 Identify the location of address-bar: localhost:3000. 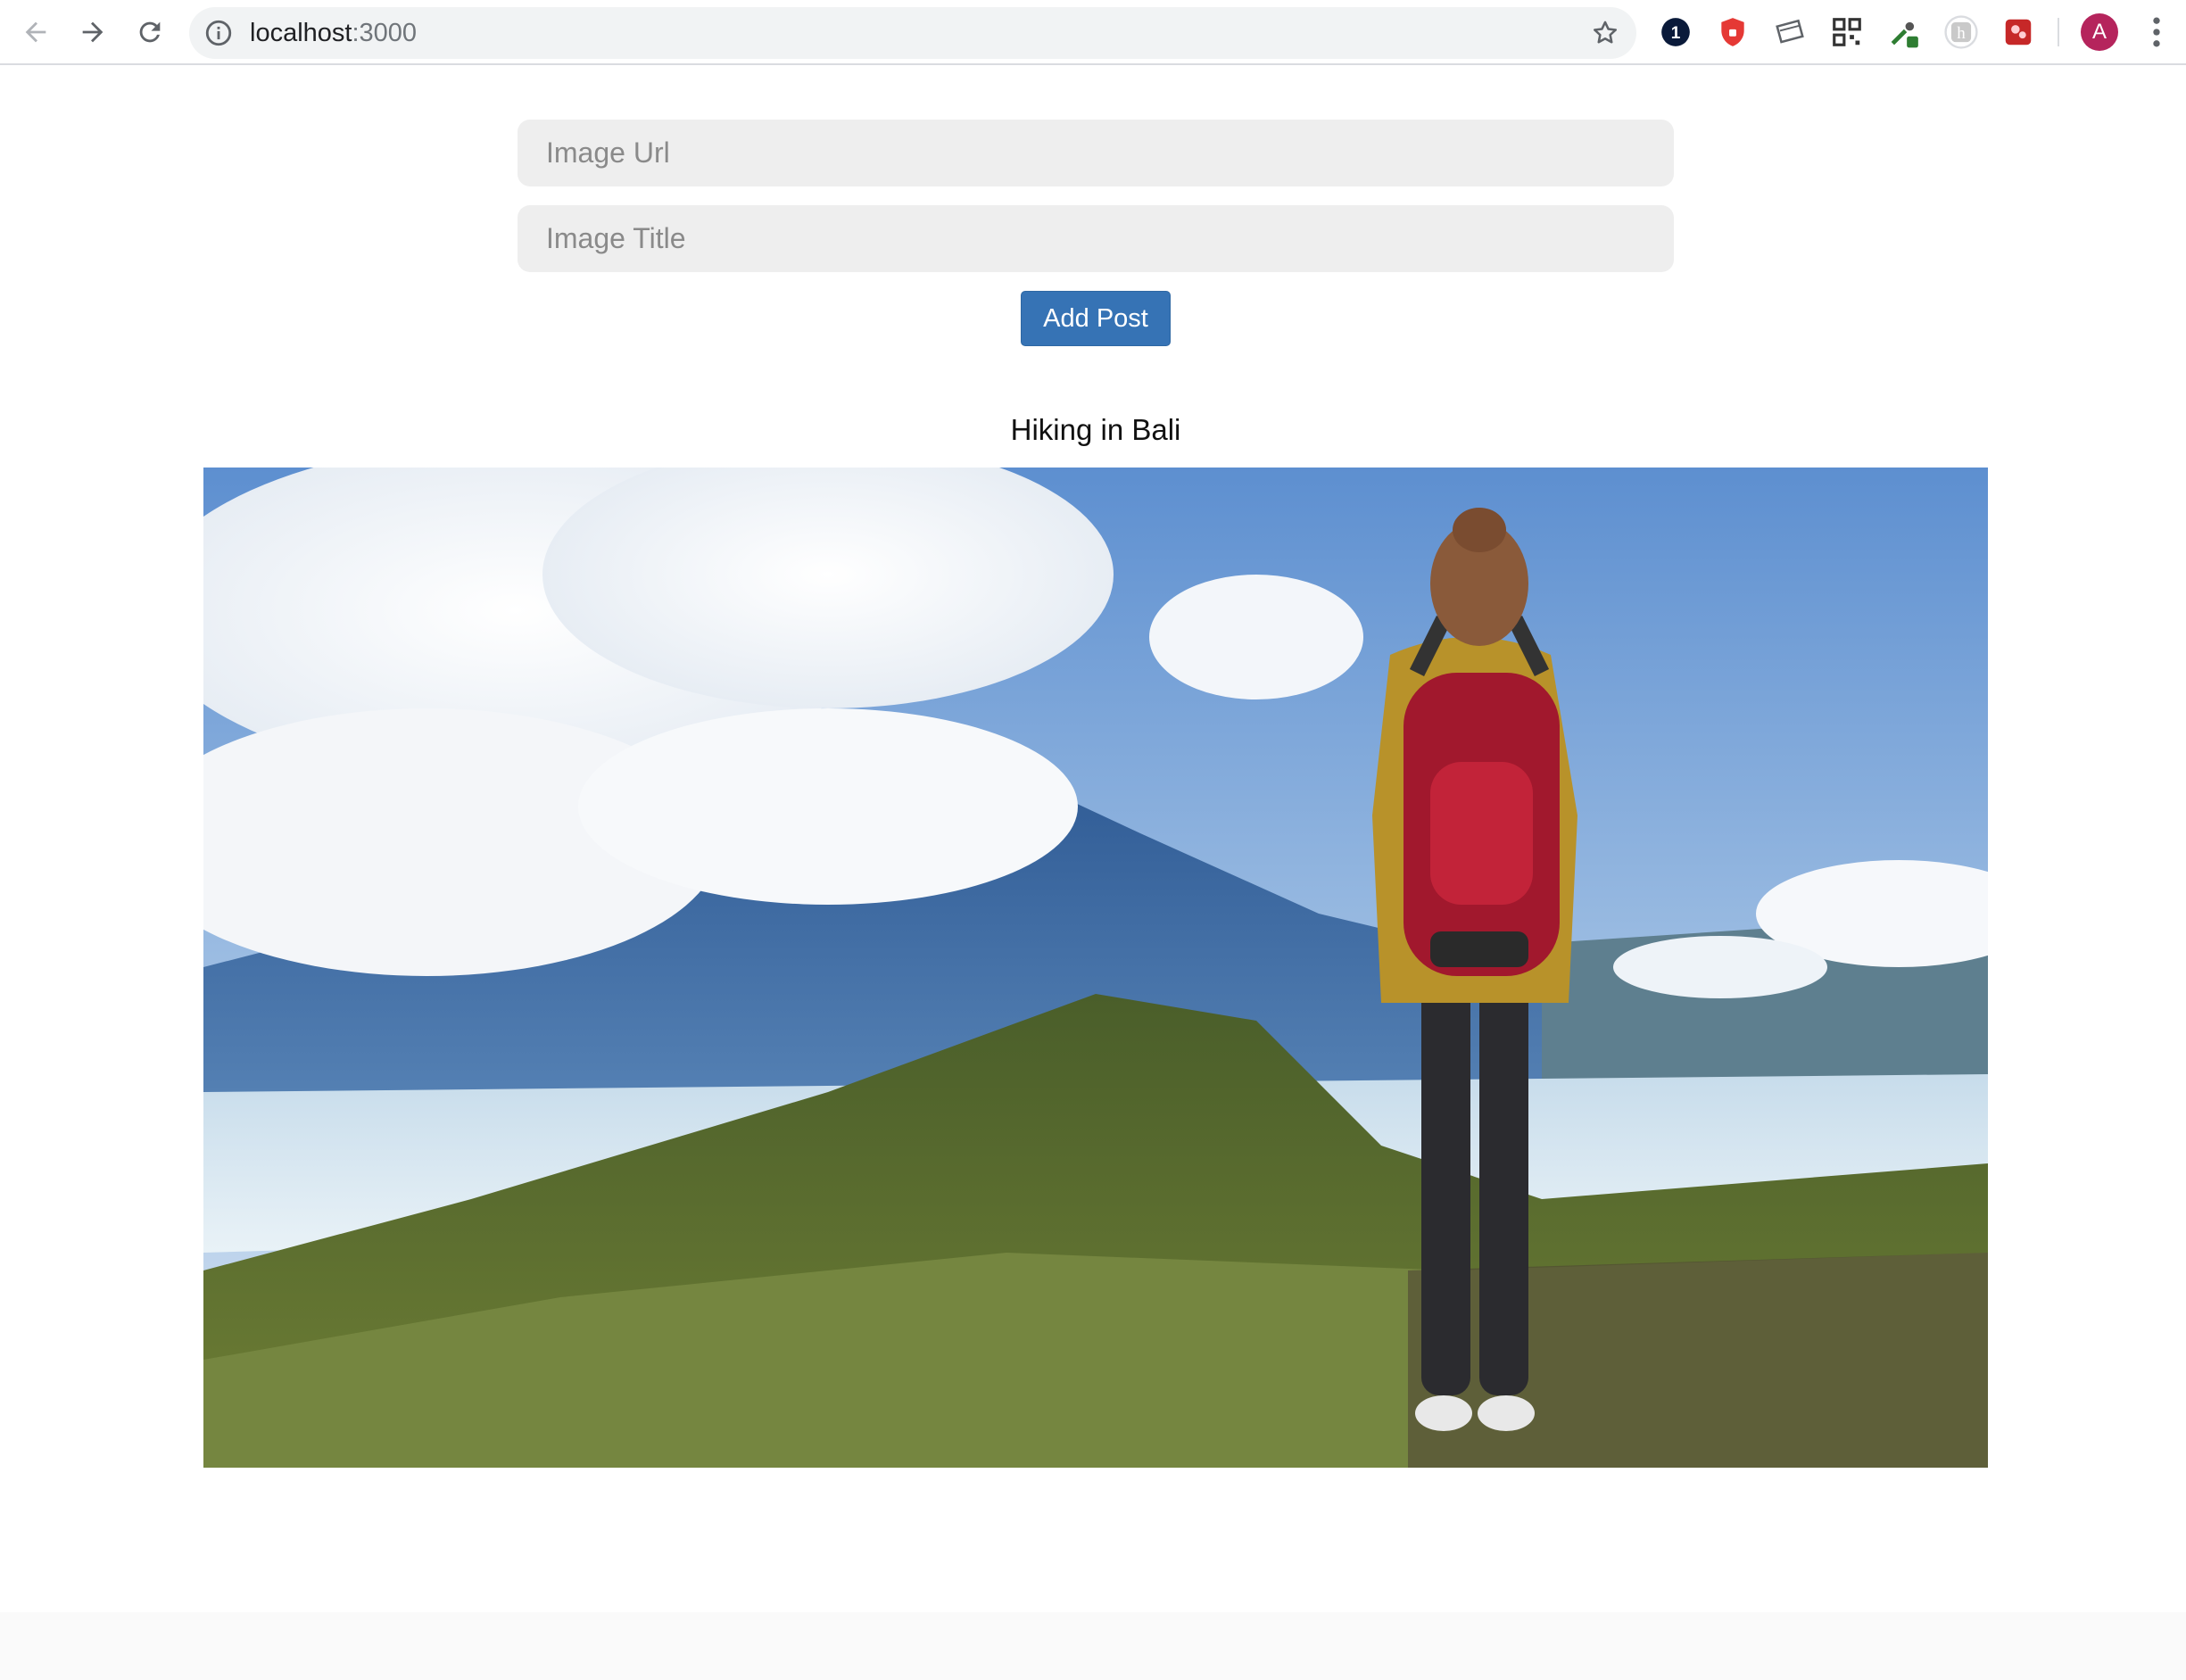
(912, 33).